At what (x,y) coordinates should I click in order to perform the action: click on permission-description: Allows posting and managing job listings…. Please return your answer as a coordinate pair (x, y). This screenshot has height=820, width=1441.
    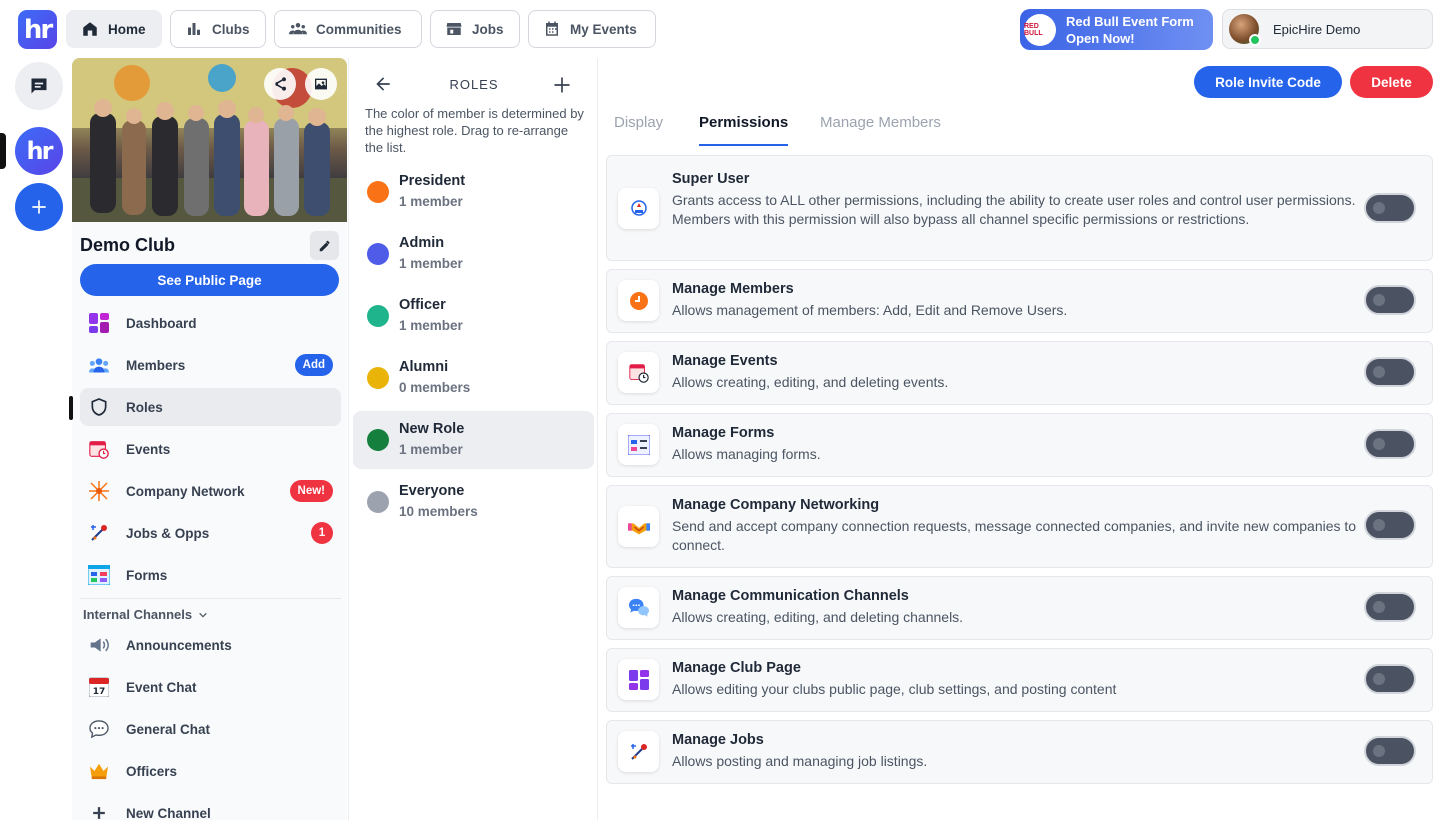
    Looking at the image, I should click on (800, 761).